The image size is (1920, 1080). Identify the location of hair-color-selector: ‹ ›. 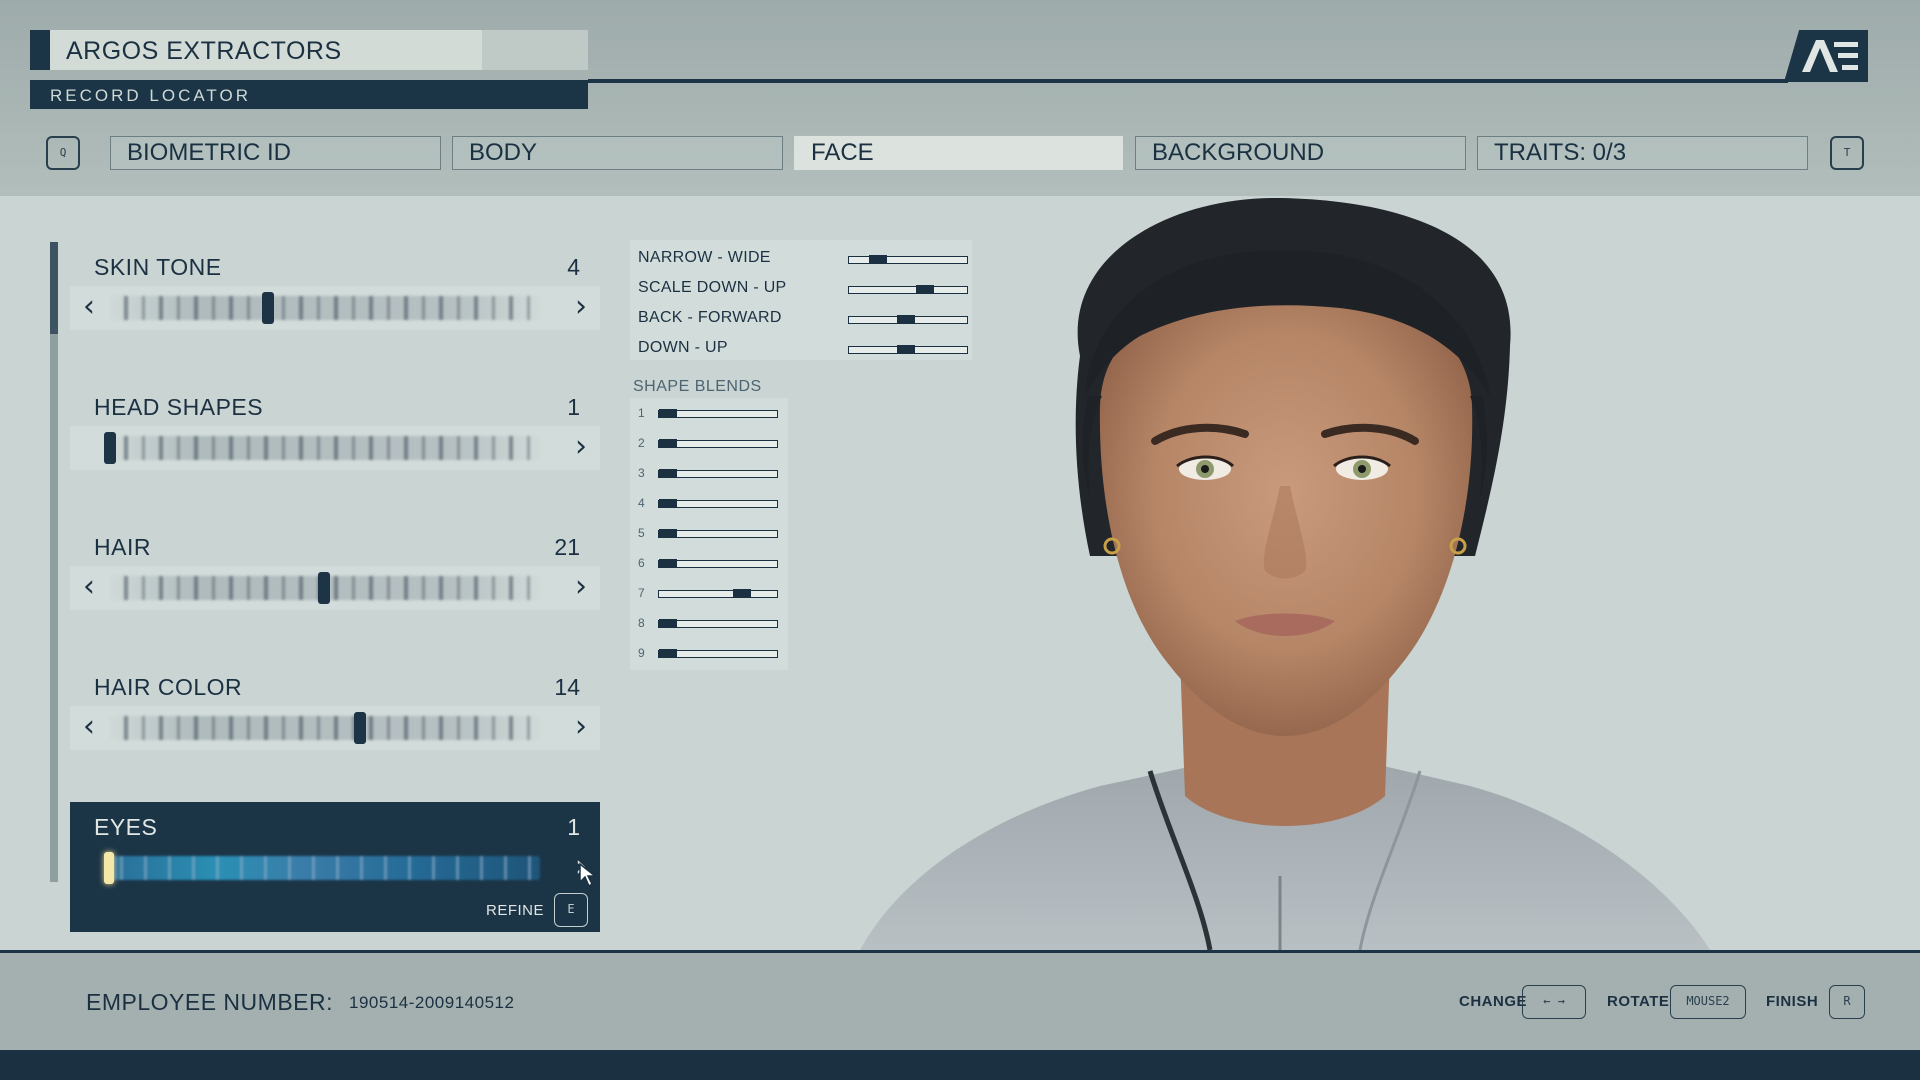
(335, 728).